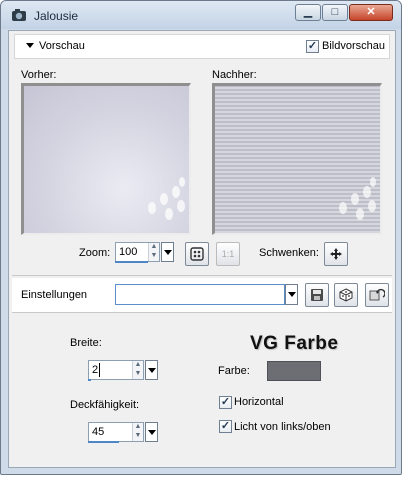 This screenshot has height=477, width=404. Describe the element at coordinates (62, 46) in the screenshot. I see `preview-toggle-label: Vorschau` at that location.